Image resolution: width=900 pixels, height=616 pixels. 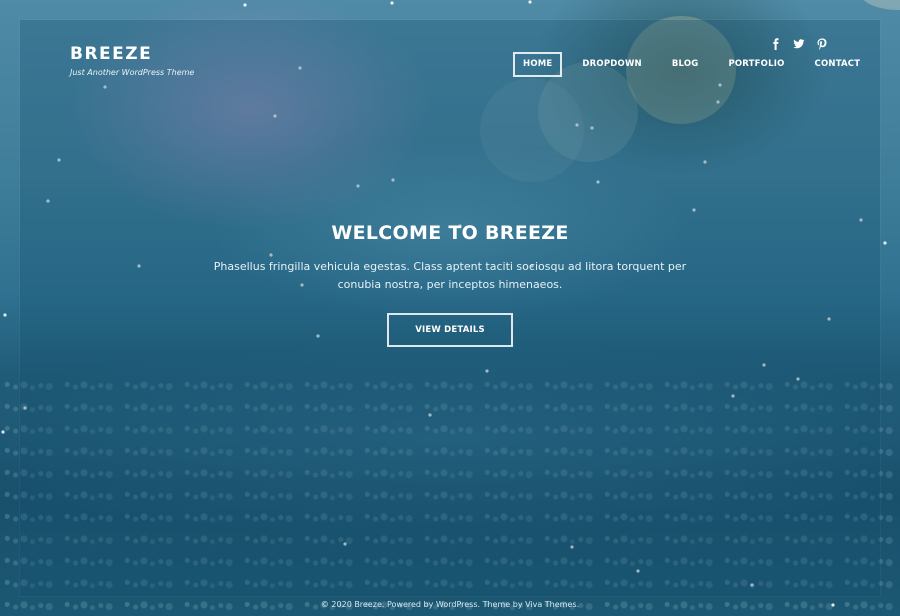 I want to click on twitter-link, so click(x=799, y=42).